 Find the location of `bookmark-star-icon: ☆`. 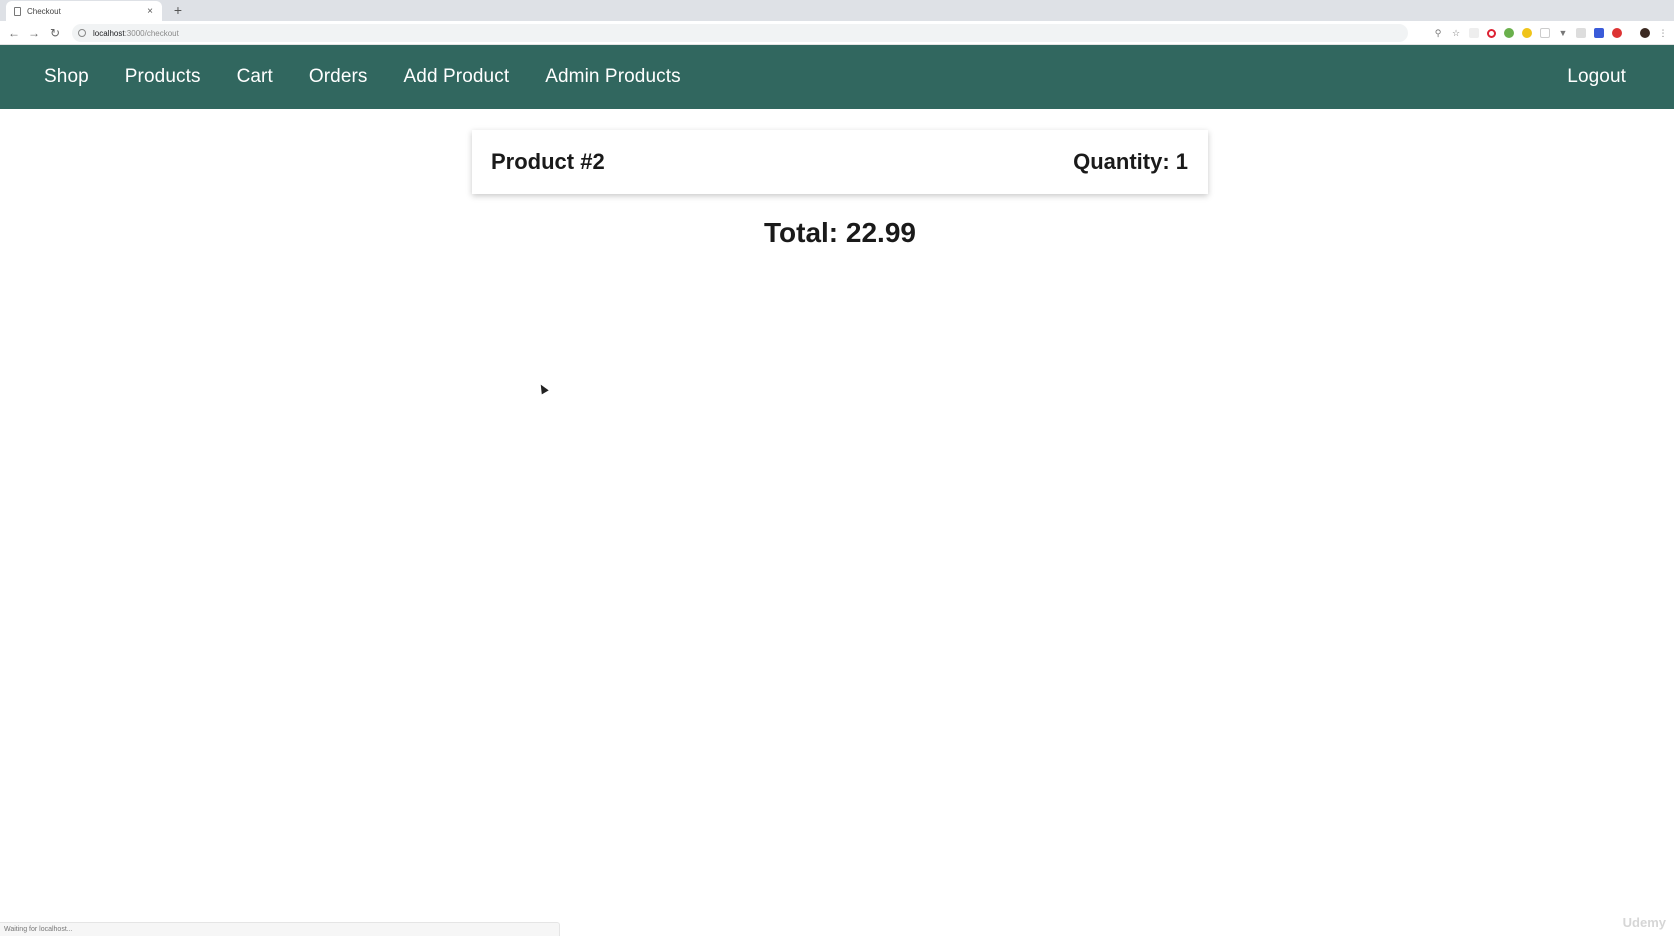

bookmark-star-icon: ☆ is located at coordinates (1456, 33).